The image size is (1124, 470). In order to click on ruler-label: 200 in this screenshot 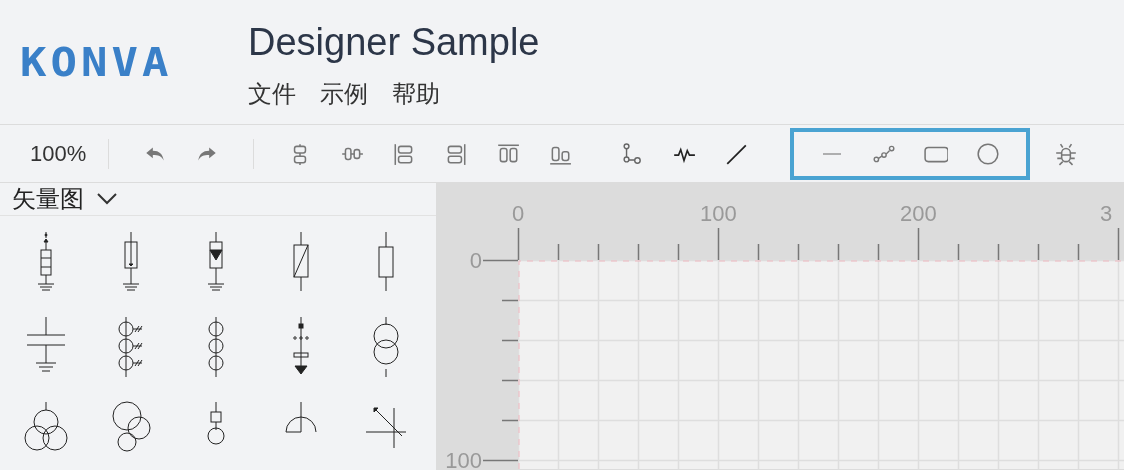, I will do `click(918, 213)`.